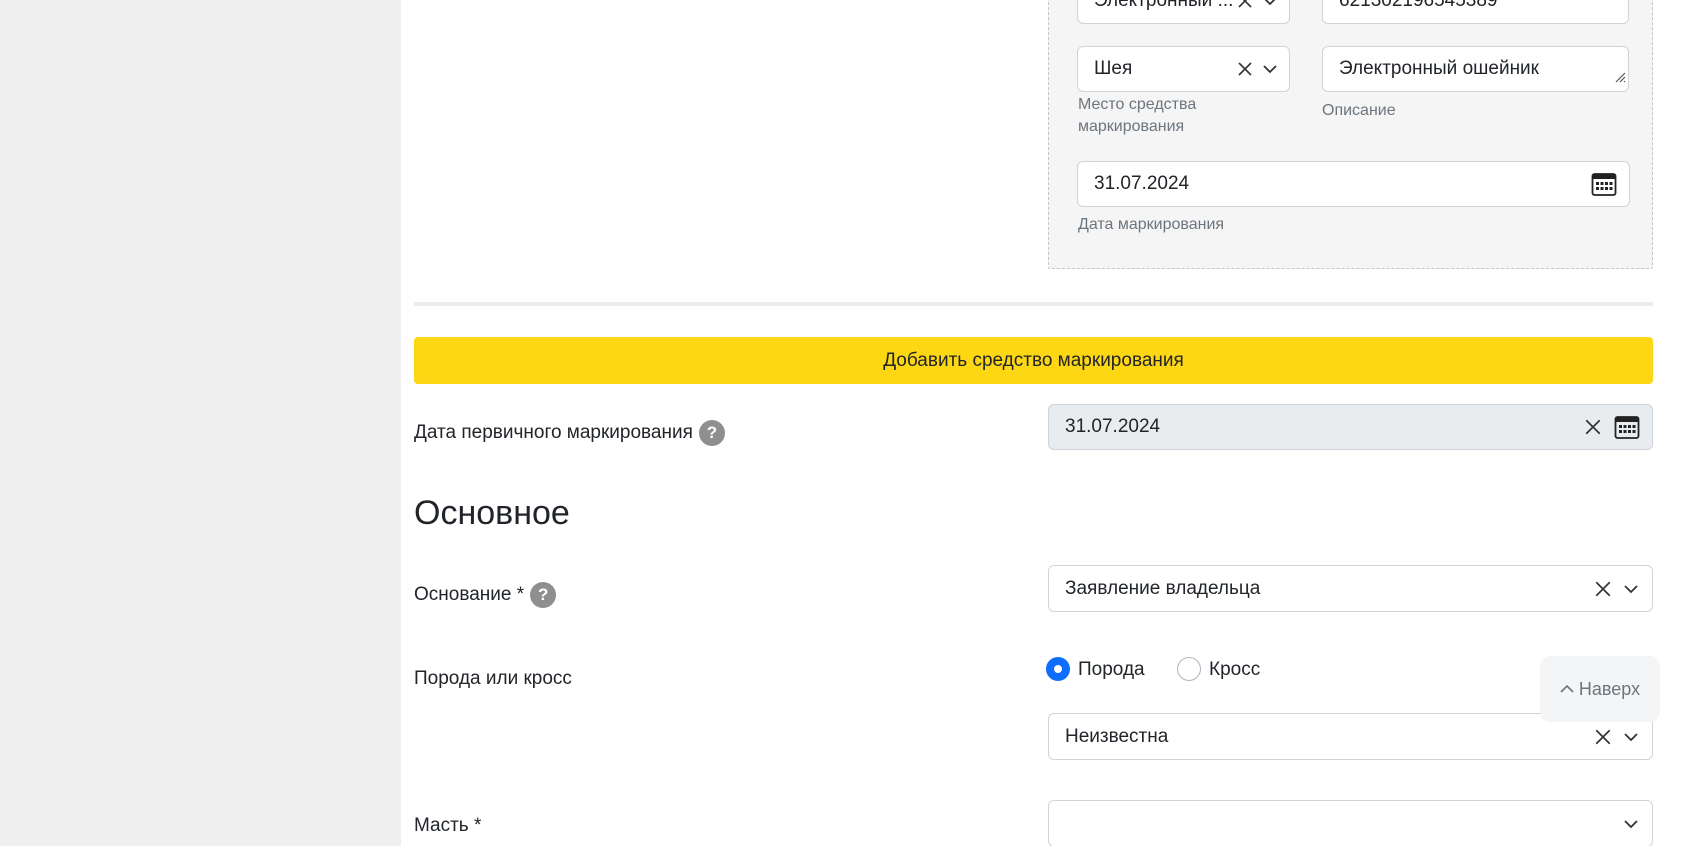  Describe the element at coordinates (1163, 588) in the screenshot. I see `basis-value: Заявление владельца` at that location.